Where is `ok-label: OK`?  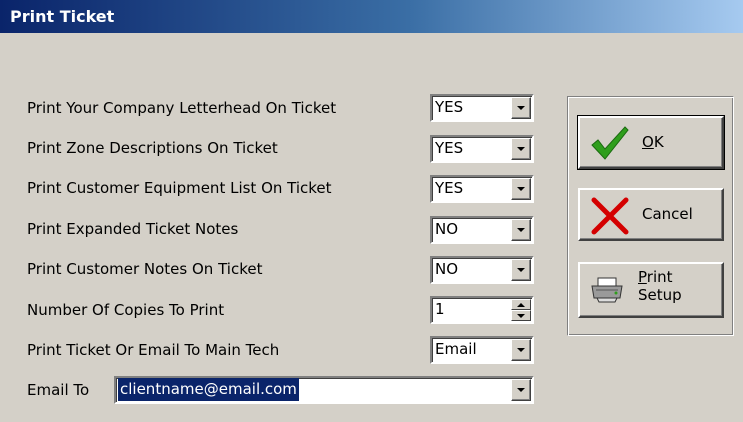 ok-label: OK is located at coordinates (653, 142).